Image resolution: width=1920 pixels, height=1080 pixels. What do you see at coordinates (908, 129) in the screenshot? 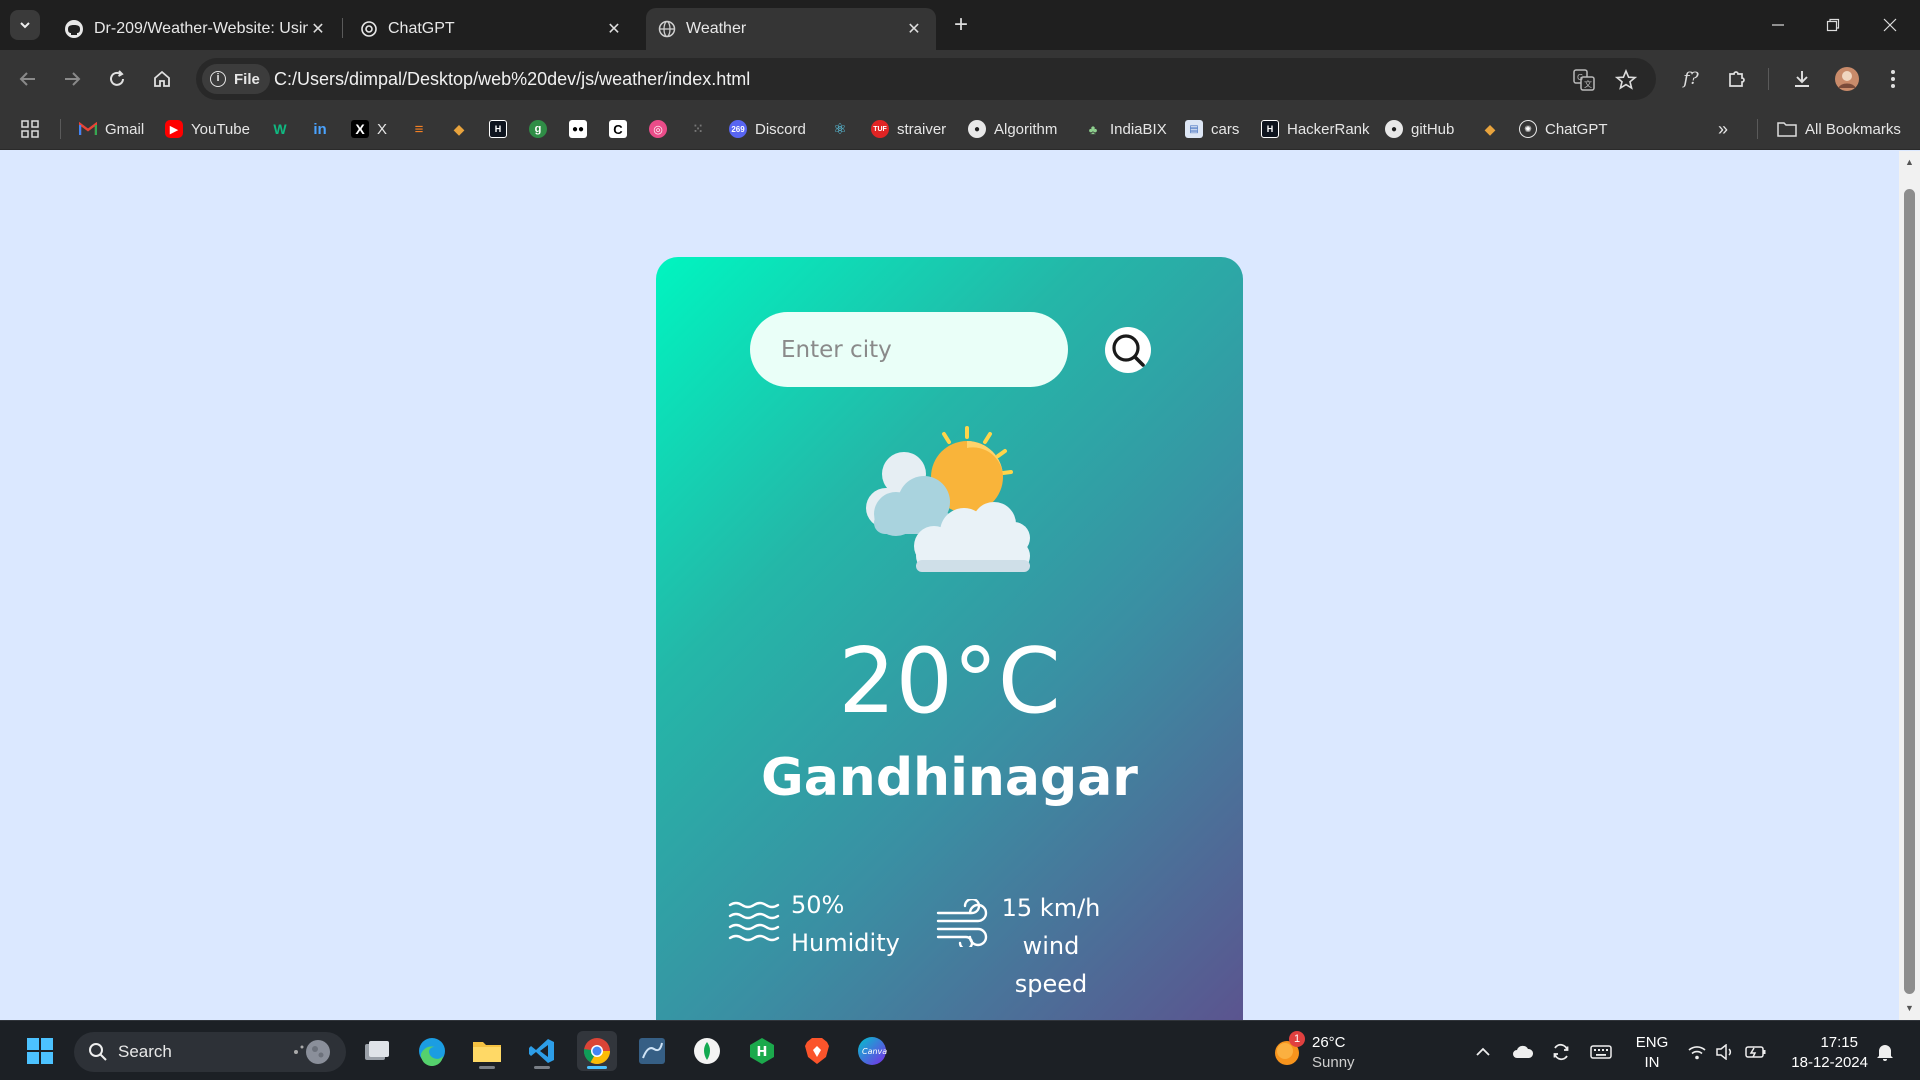
I see `bookmark-straiver: TUF straiver` at bounding box center [908, 129].